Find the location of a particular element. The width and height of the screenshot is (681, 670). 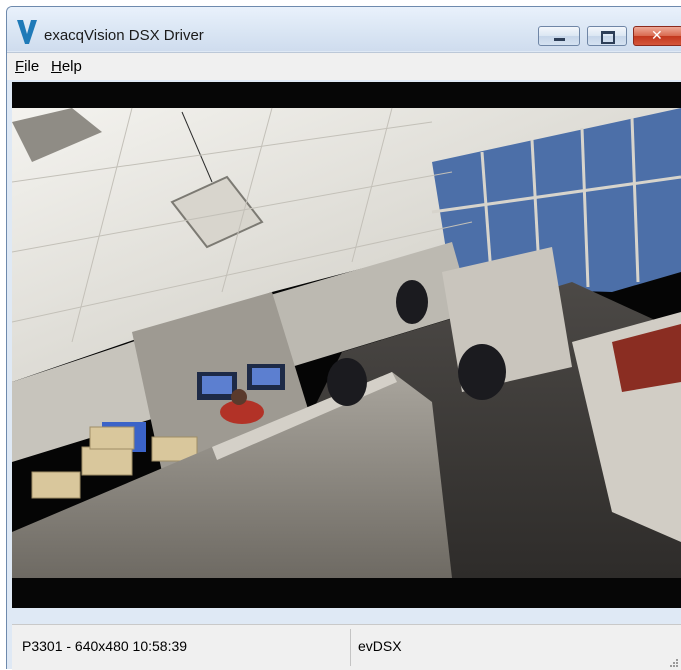

status-camera-info: P3301 - 640x480 10:58:39 is located at coordinates (105, 646).